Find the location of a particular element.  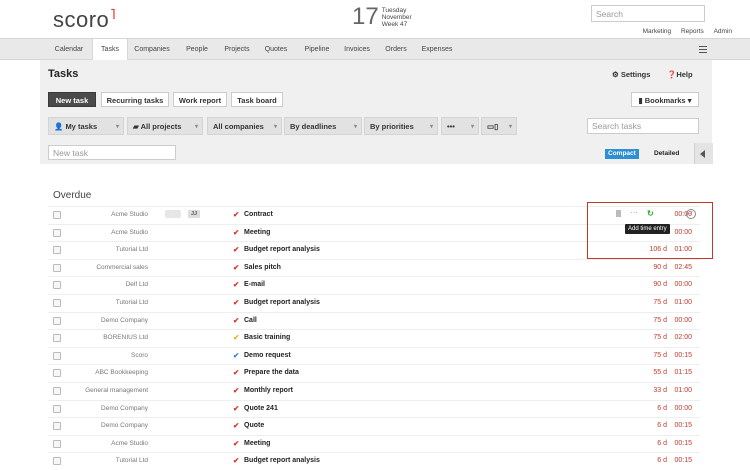

nav-quotes: Quotes is located at coordinates (276, 49).